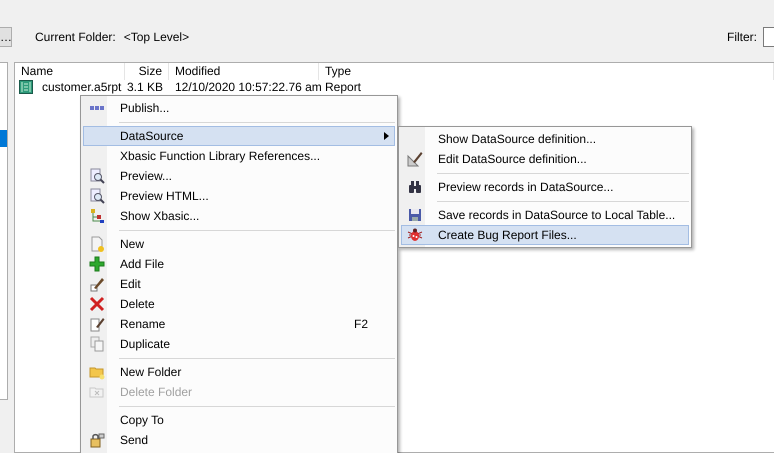 The width and height of the screenshot is (774, 453). I want to click on column-header: Modified, so click(244, 71).